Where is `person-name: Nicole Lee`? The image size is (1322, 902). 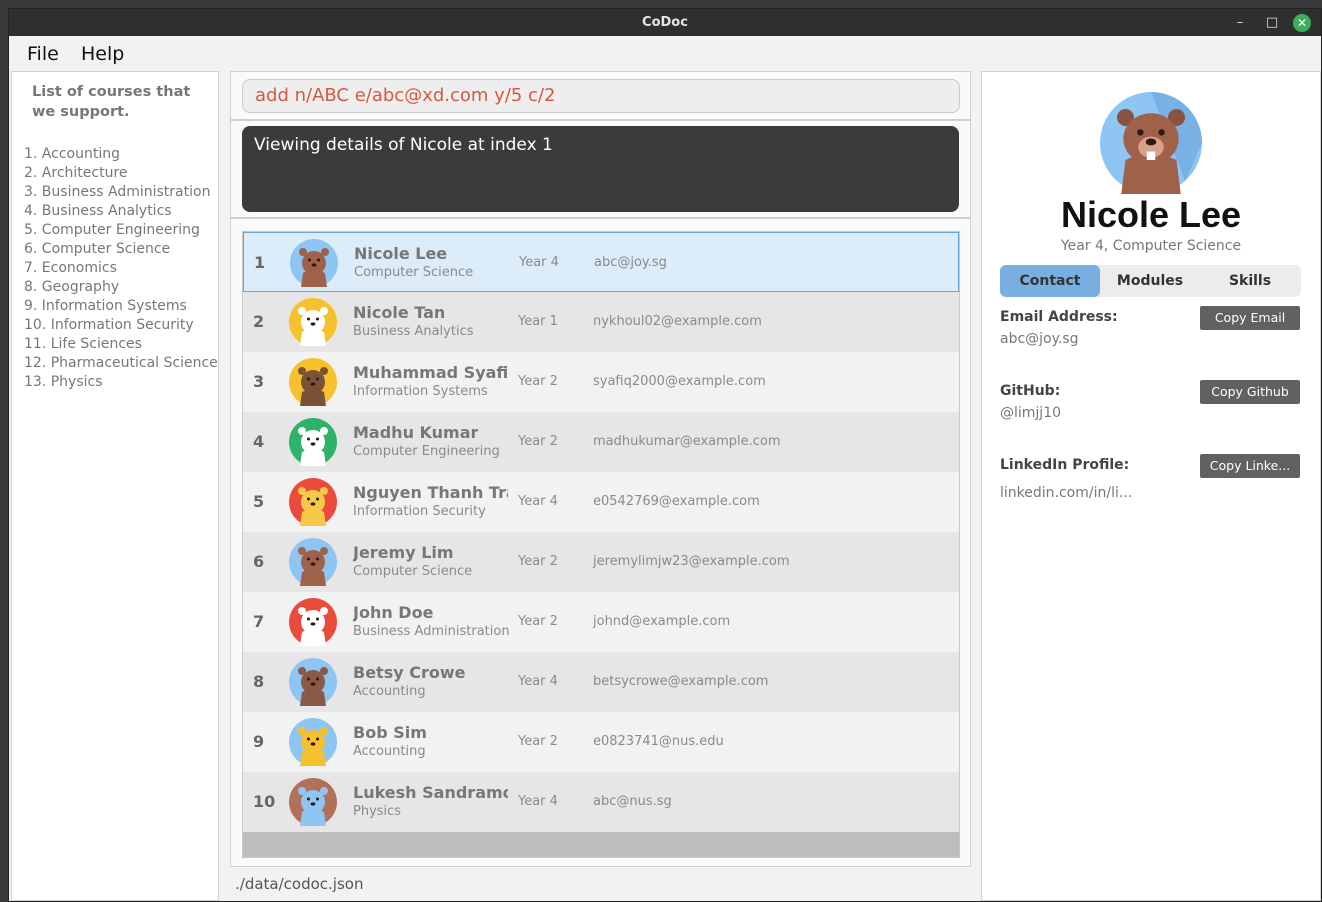
person-name: Nicole Lee is located at coordinates (401, 253).